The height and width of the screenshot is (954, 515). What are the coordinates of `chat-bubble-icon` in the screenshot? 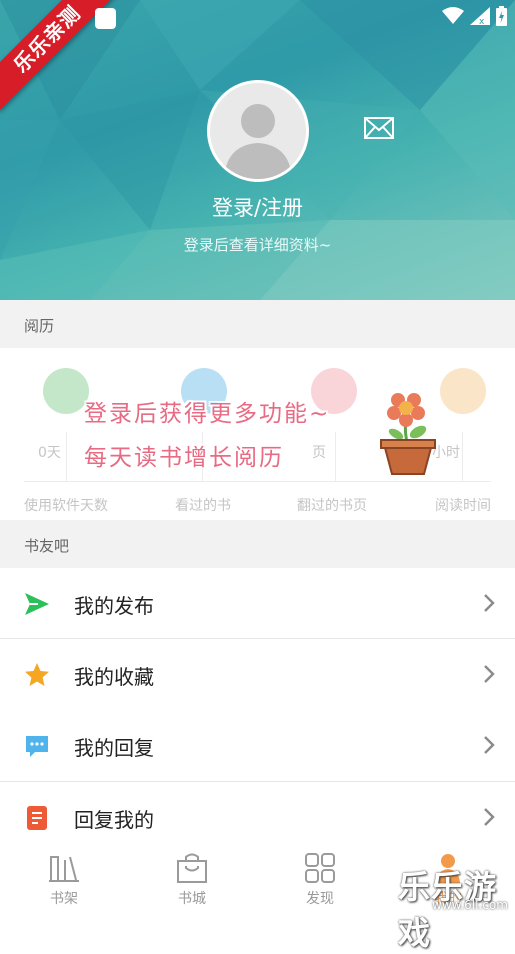 It's located at (37, 746).